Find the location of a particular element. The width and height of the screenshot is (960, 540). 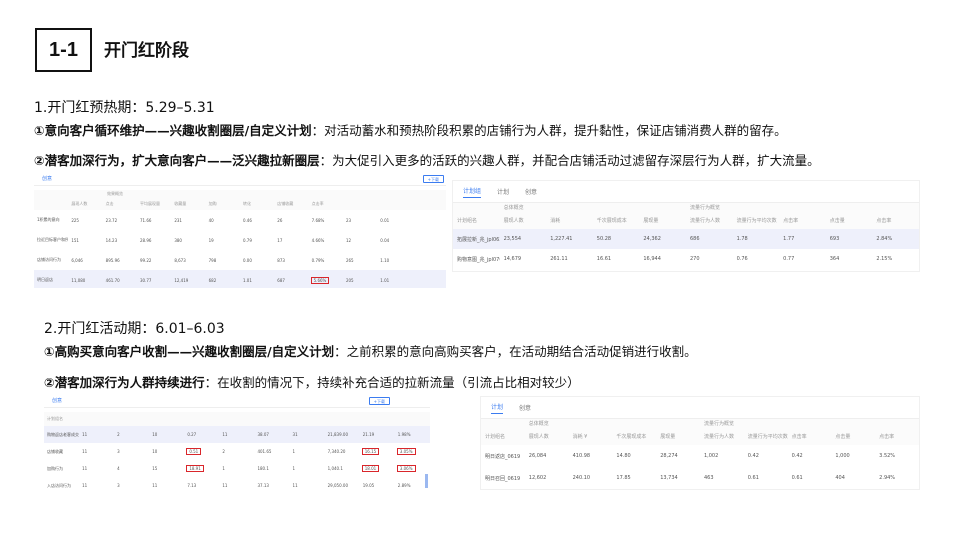

table-cell: 23 is located at coordinates (348, 220).